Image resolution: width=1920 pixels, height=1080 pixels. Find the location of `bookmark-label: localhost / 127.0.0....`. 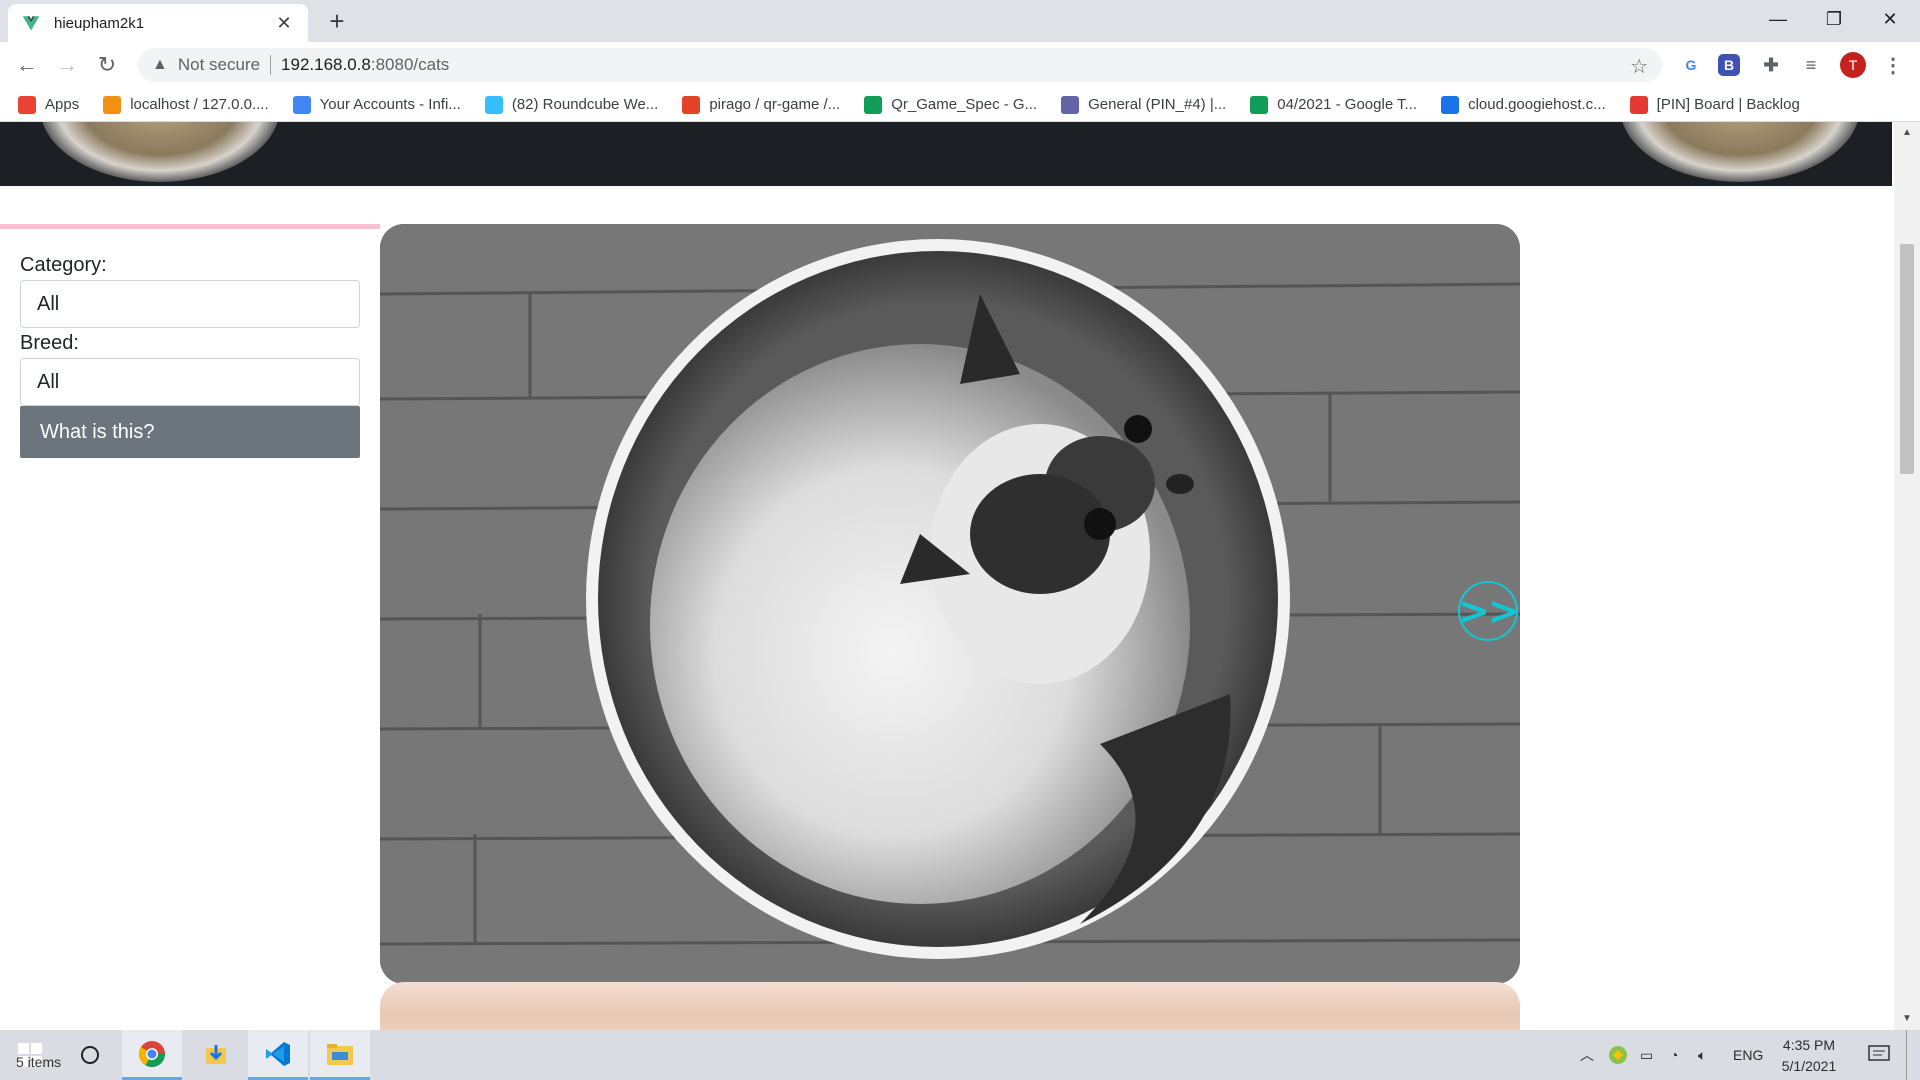

bookmark-label: localhost / 127.0.0.... is located at coordinates (199, 104).